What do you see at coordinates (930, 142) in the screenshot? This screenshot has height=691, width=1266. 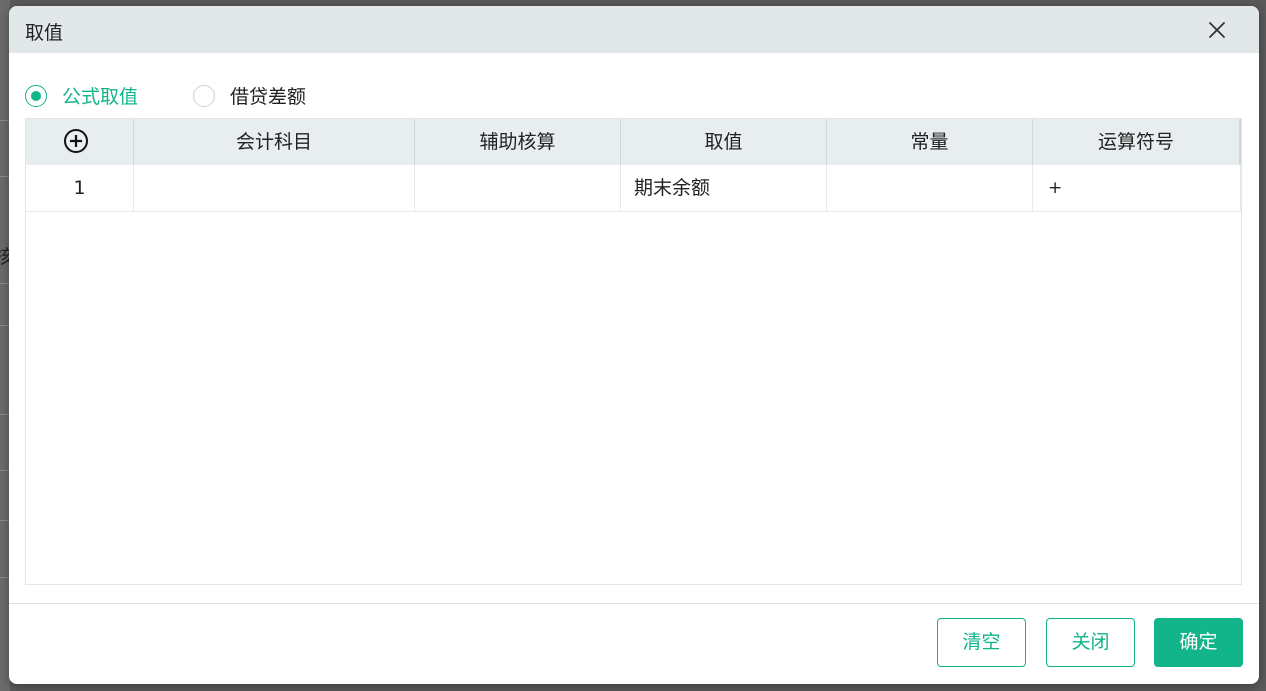 I see `header-cell-constant: 常量` at bounding box center [930, 142].